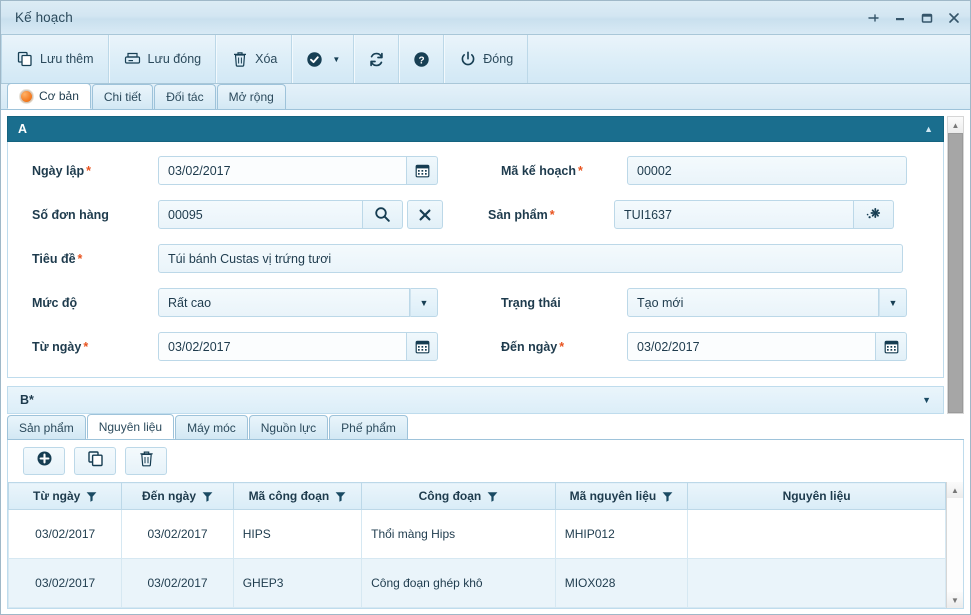  What do you see at coordinates (266, 59) in the screenshot?
I see `delete-label: Xóa` at bounding box center [266, 59].